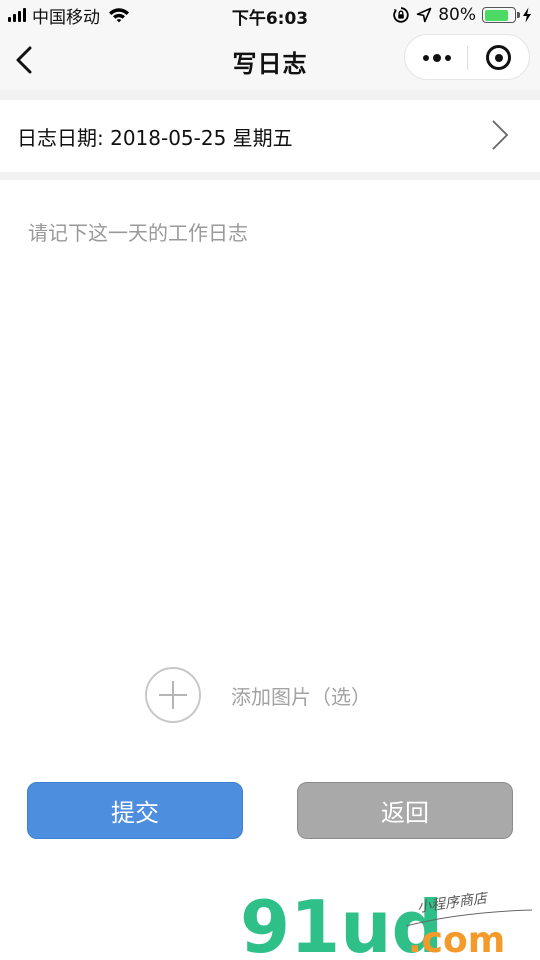  What do you see at coordinates (386, 925) in the screenshot?
I see `watermark-logo: 91ud .com 小程序商店` at bounding box center [386, 925].